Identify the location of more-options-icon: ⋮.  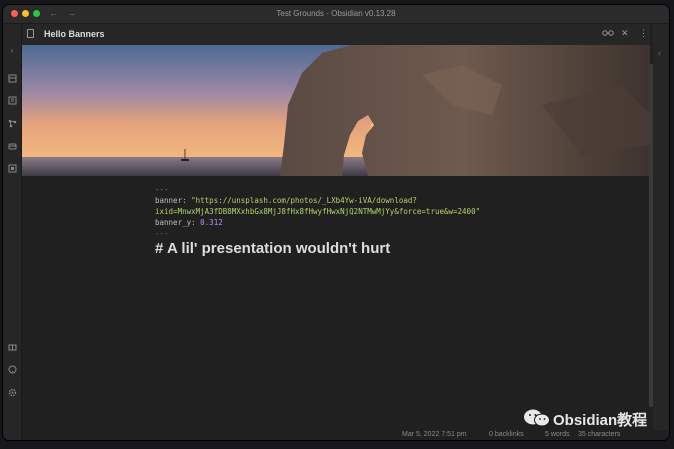
(643, 33).